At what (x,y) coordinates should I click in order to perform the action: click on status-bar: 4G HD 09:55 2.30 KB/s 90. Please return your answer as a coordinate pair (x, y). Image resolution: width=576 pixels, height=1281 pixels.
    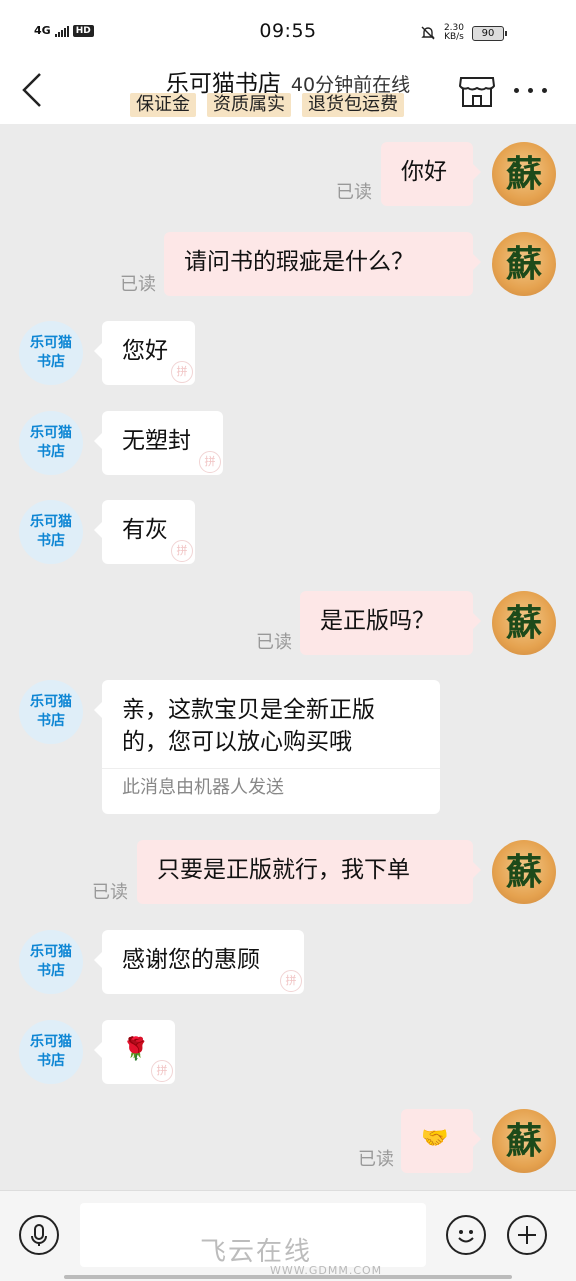
    Looking at the image, I should click on (288, 31).